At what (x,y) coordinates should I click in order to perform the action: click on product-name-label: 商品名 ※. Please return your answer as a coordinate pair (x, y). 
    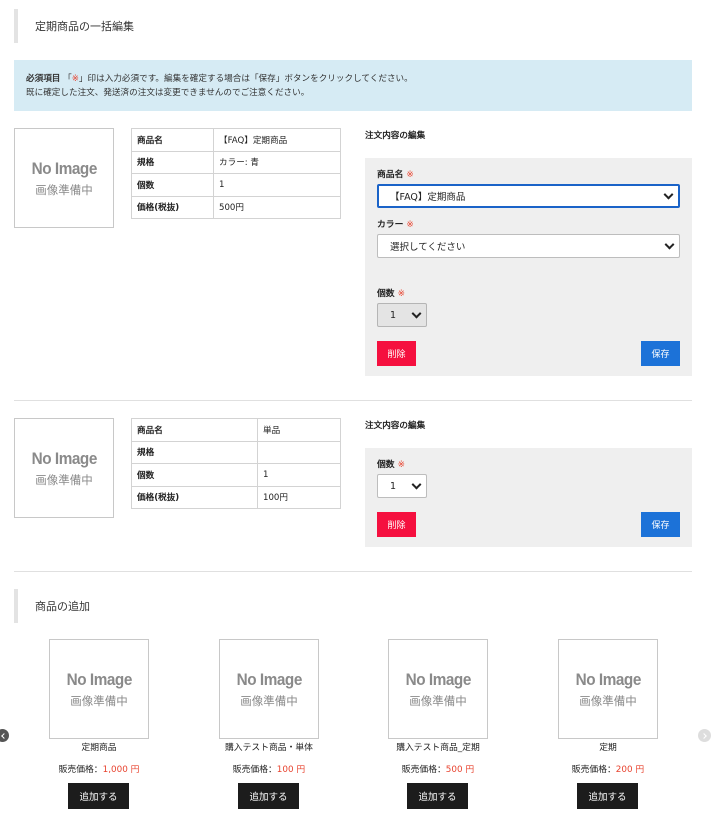
    Looking at the image, I should click on (395, 173).